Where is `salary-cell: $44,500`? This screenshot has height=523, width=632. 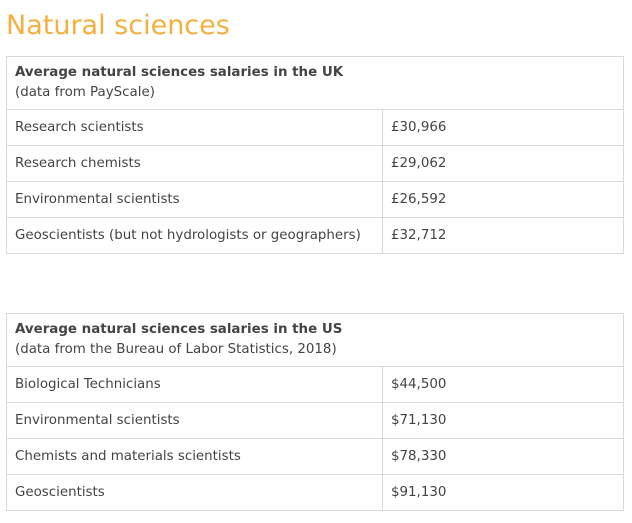
salary-cell: $44,500 is located at coordinates (503, 384).